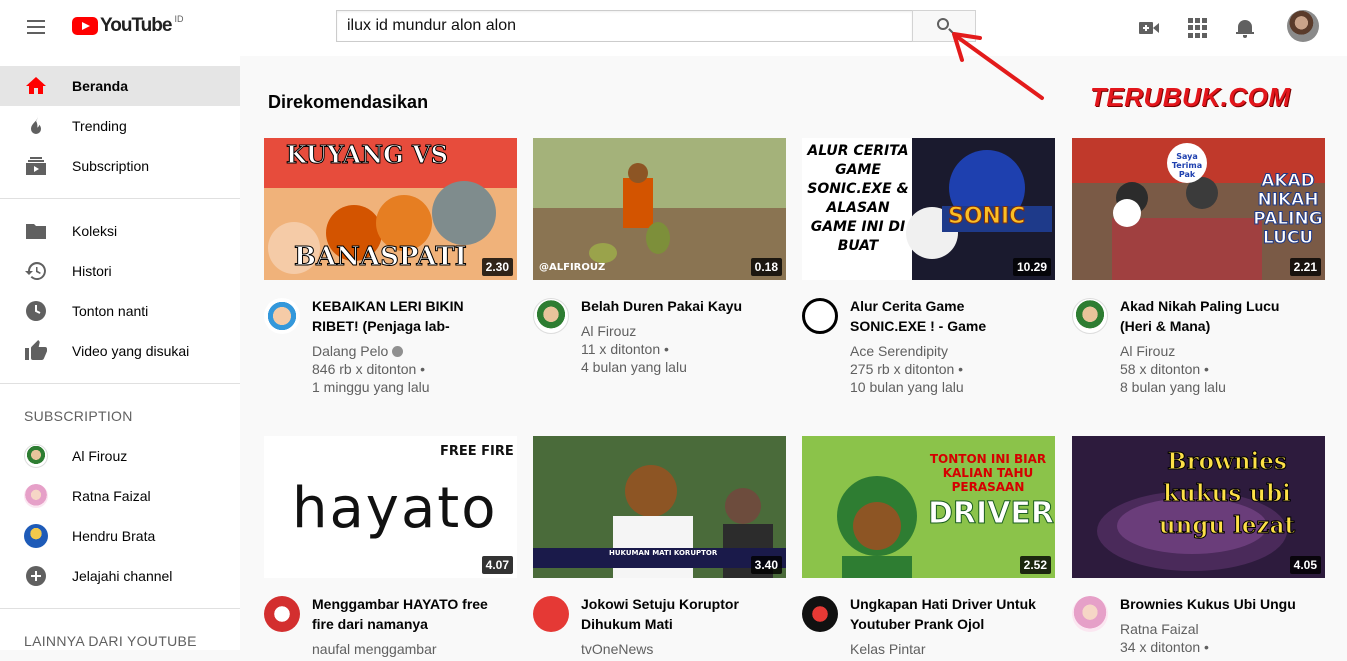  What do you see at coordinates (625, 349) in the screenshot?
I see `view-count: 11 x ditonton •` at bounding box center [625, 349].